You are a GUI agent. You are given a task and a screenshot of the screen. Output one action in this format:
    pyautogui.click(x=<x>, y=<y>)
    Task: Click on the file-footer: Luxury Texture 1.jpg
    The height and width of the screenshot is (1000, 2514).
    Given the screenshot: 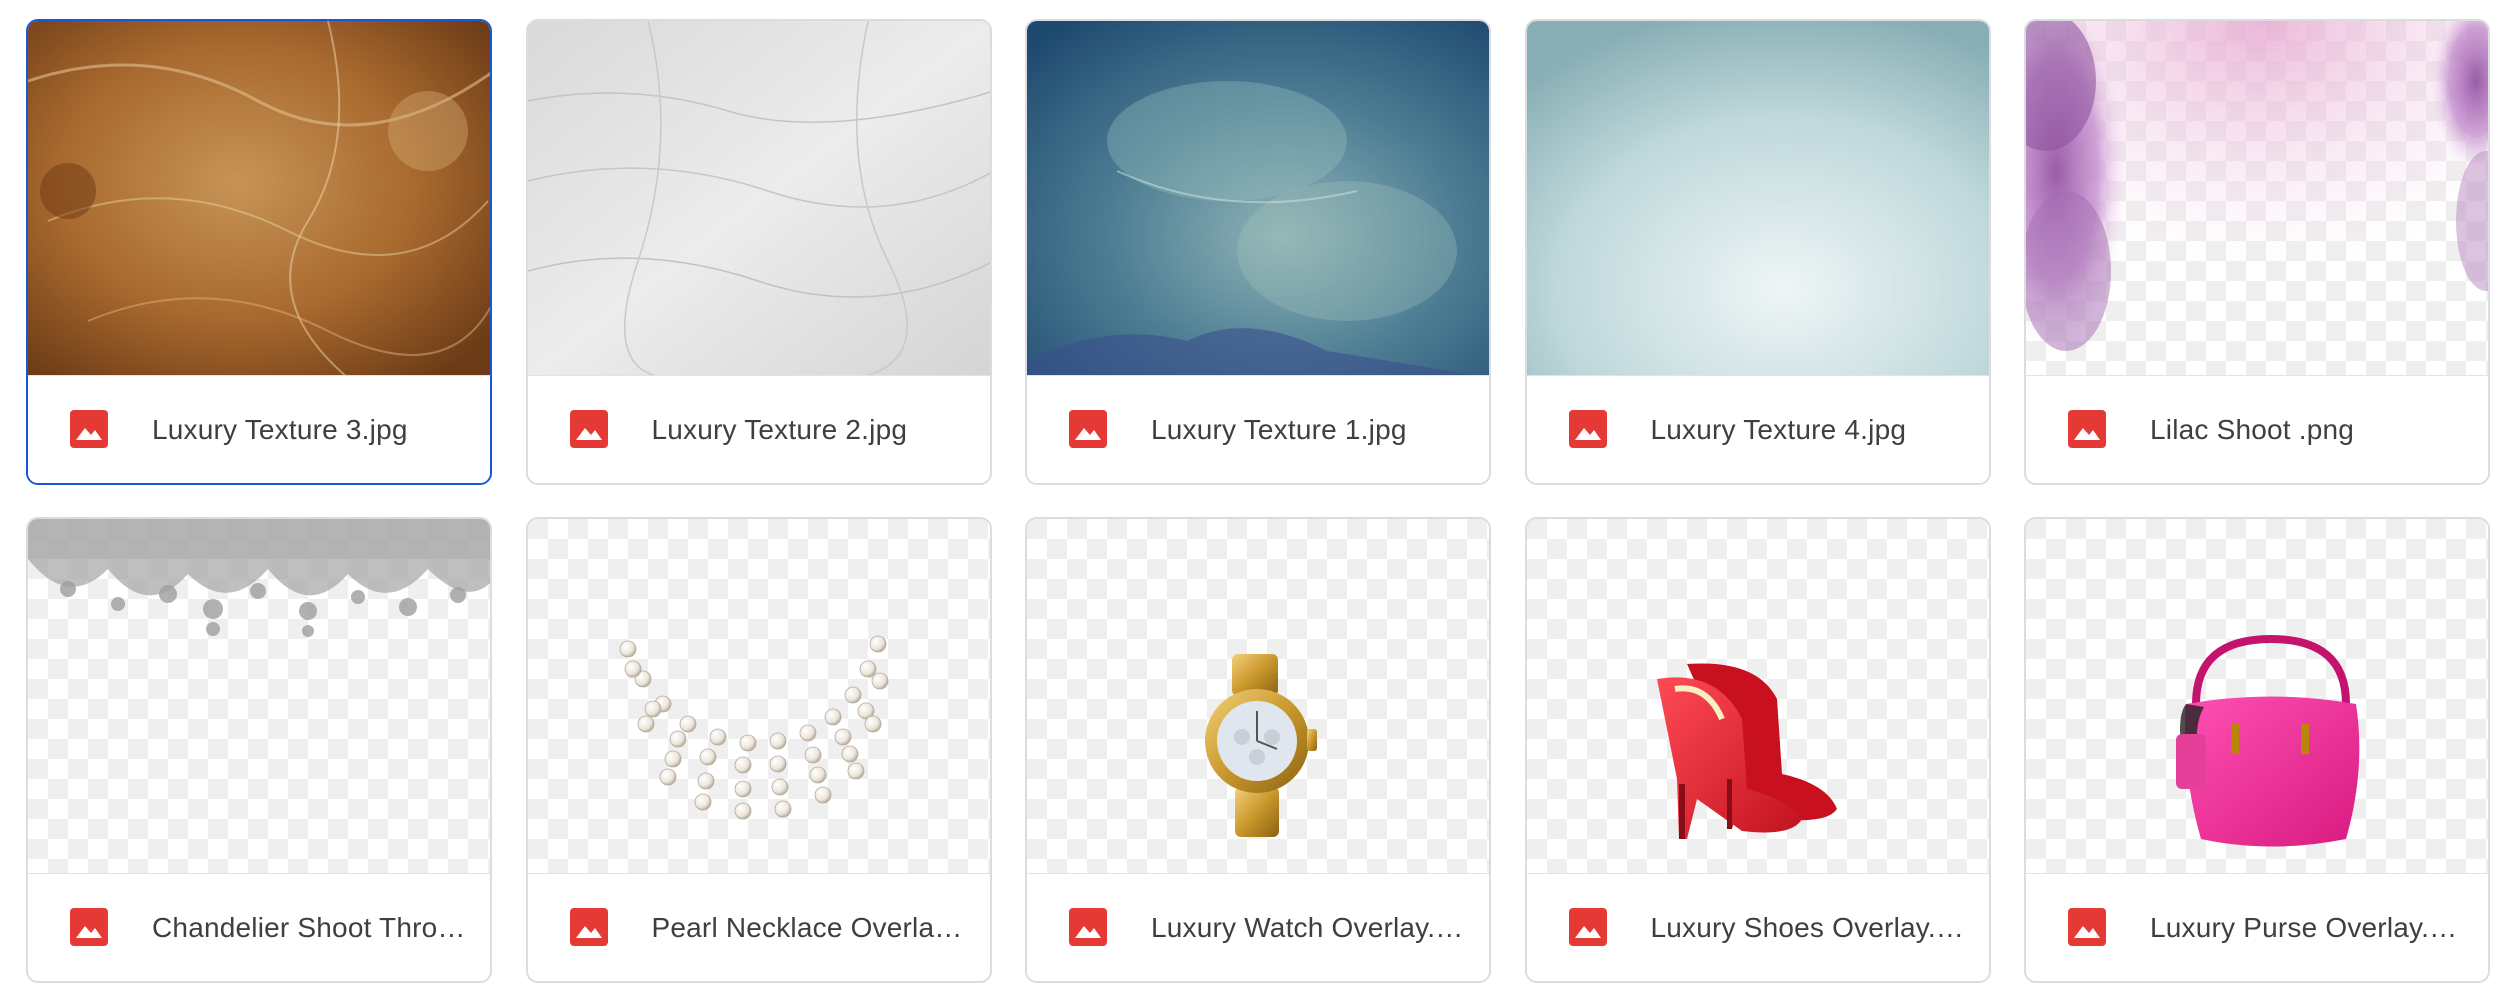 What is the action you would take?
    pyautogui.click(x=1258, y=429)
    